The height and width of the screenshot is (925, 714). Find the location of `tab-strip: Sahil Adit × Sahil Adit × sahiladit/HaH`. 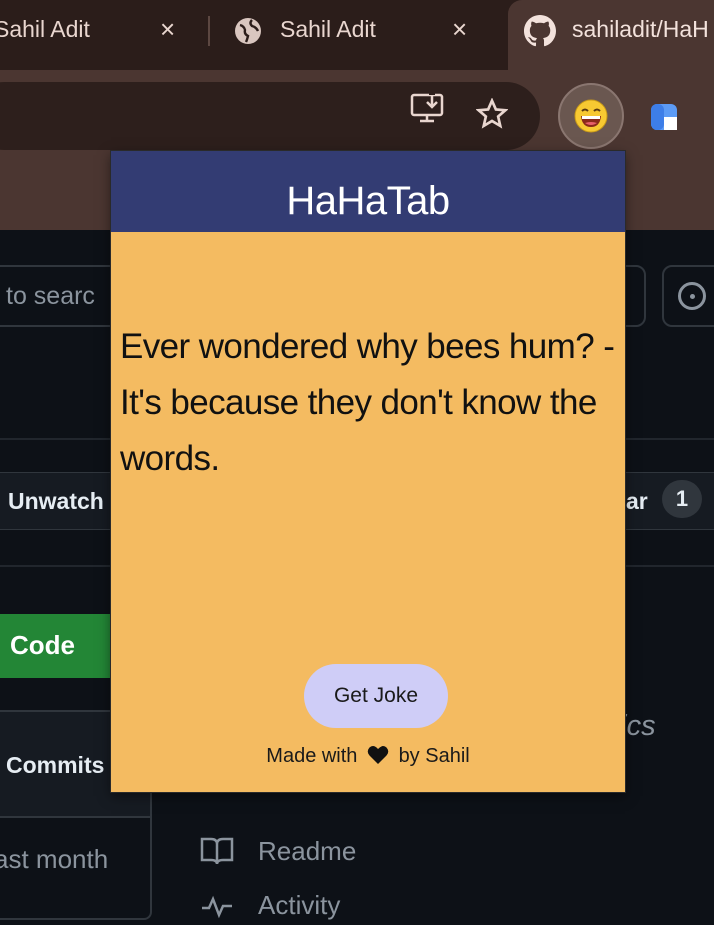

tab-strip: Sahil Adit × Sahil Adit × sahiladit/HaH is located at coordinates (357, 35).